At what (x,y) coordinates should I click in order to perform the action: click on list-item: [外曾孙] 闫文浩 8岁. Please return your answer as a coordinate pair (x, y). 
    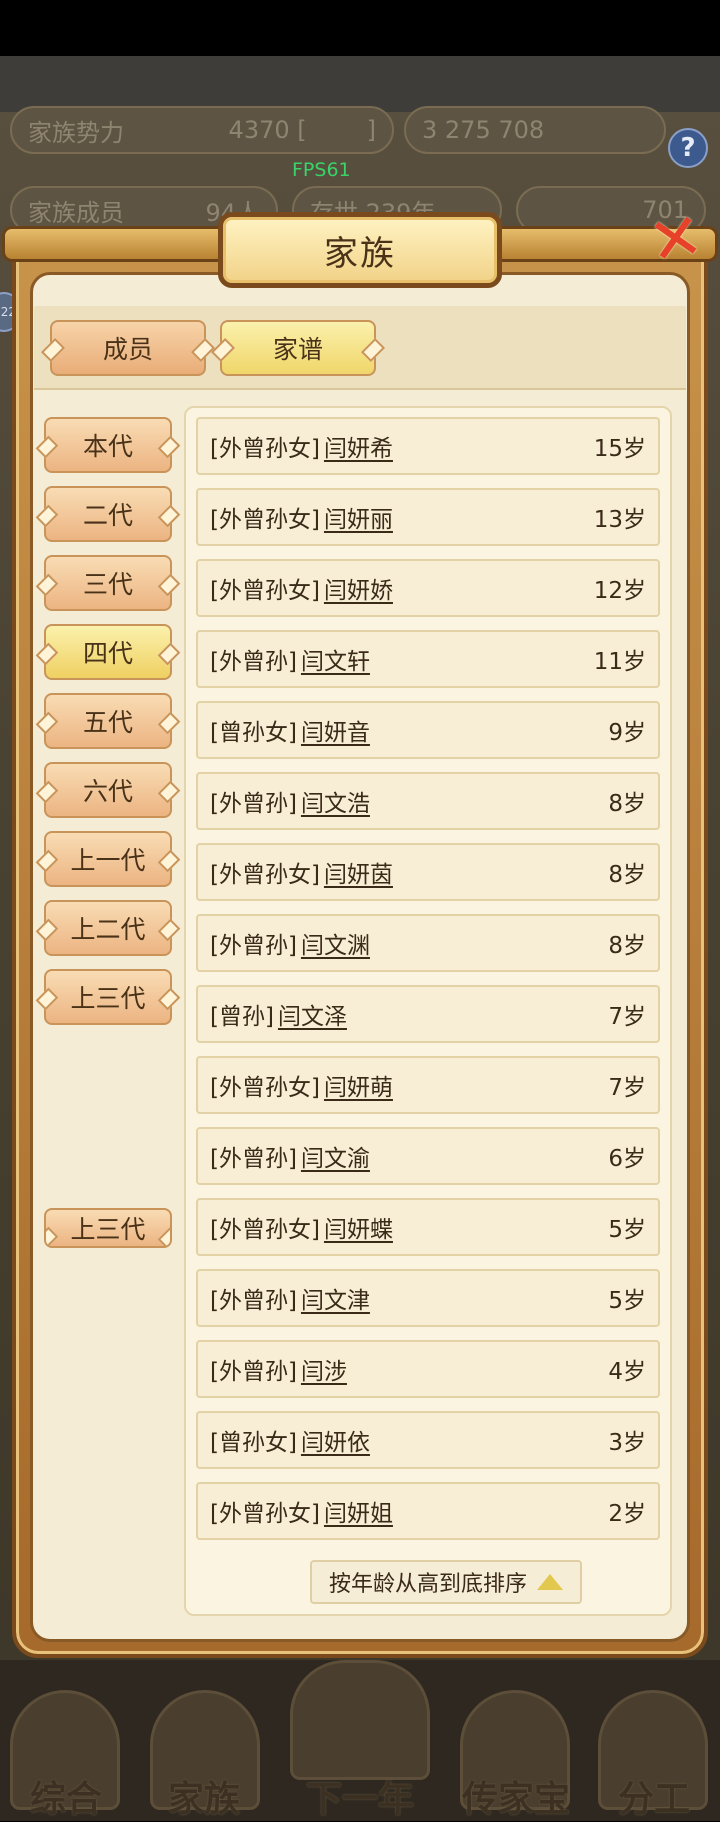
    Looking at the image, I should click on (428, 801).